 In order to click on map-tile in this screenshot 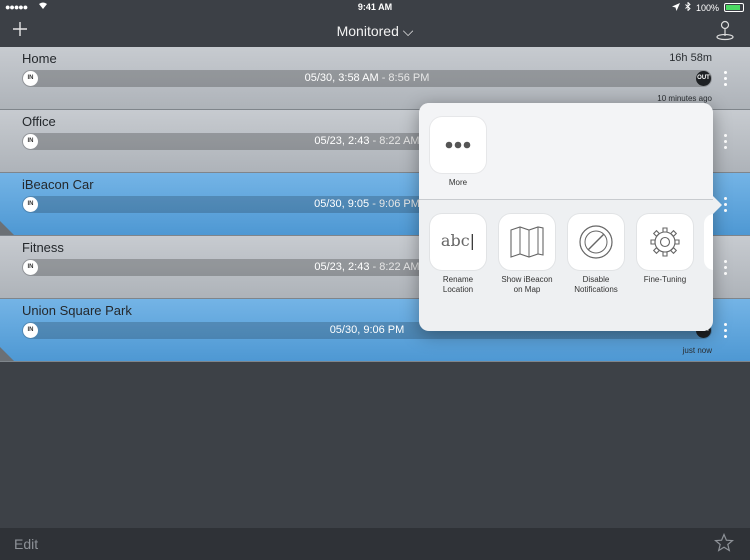, I will do `click(527, 242)`.